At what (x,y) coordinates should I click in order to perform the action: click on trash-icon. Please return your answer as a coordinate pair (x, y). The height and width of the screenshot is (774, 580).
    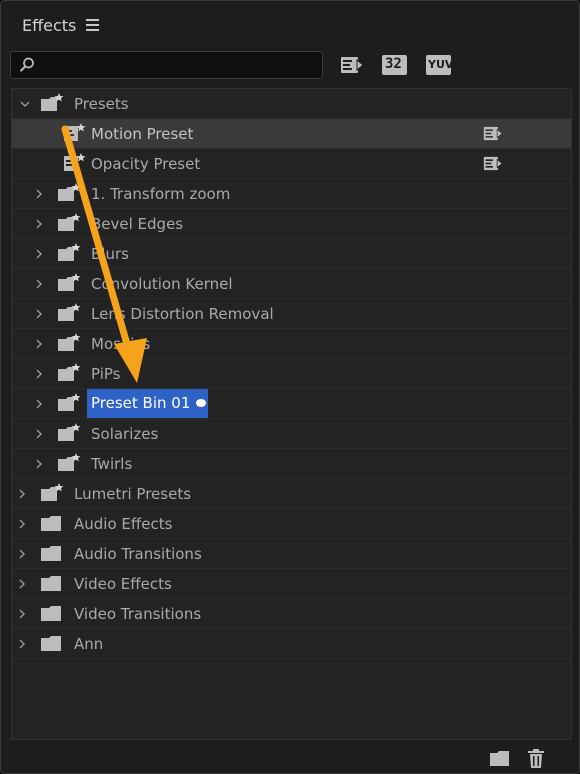
    Looking at the image, I should click on (536, 759).